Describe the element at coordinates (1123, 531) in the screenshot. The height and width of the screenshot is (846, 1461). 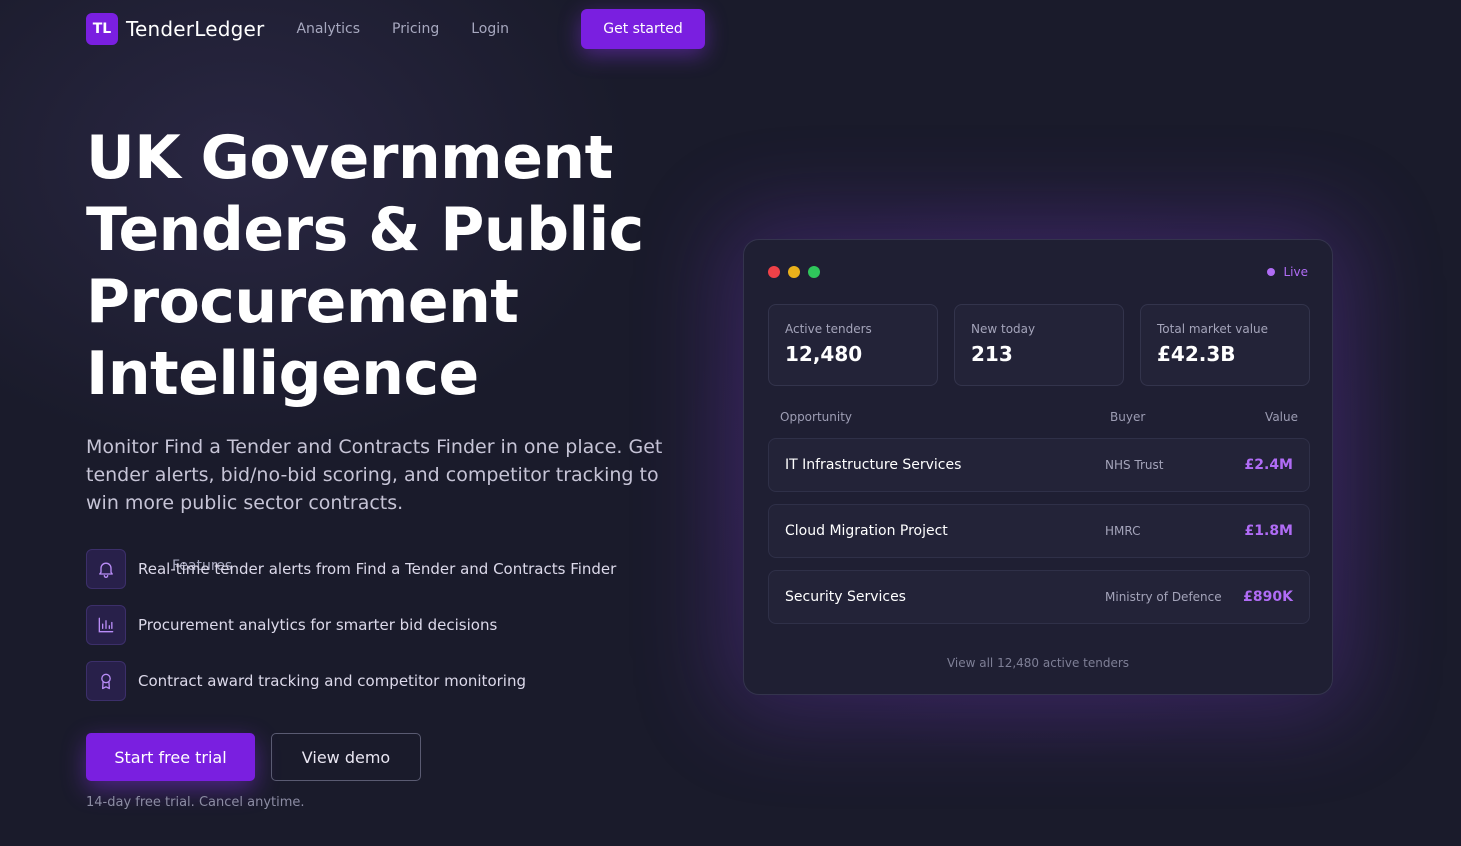
I see `buyer-name: HMRC` at that location.